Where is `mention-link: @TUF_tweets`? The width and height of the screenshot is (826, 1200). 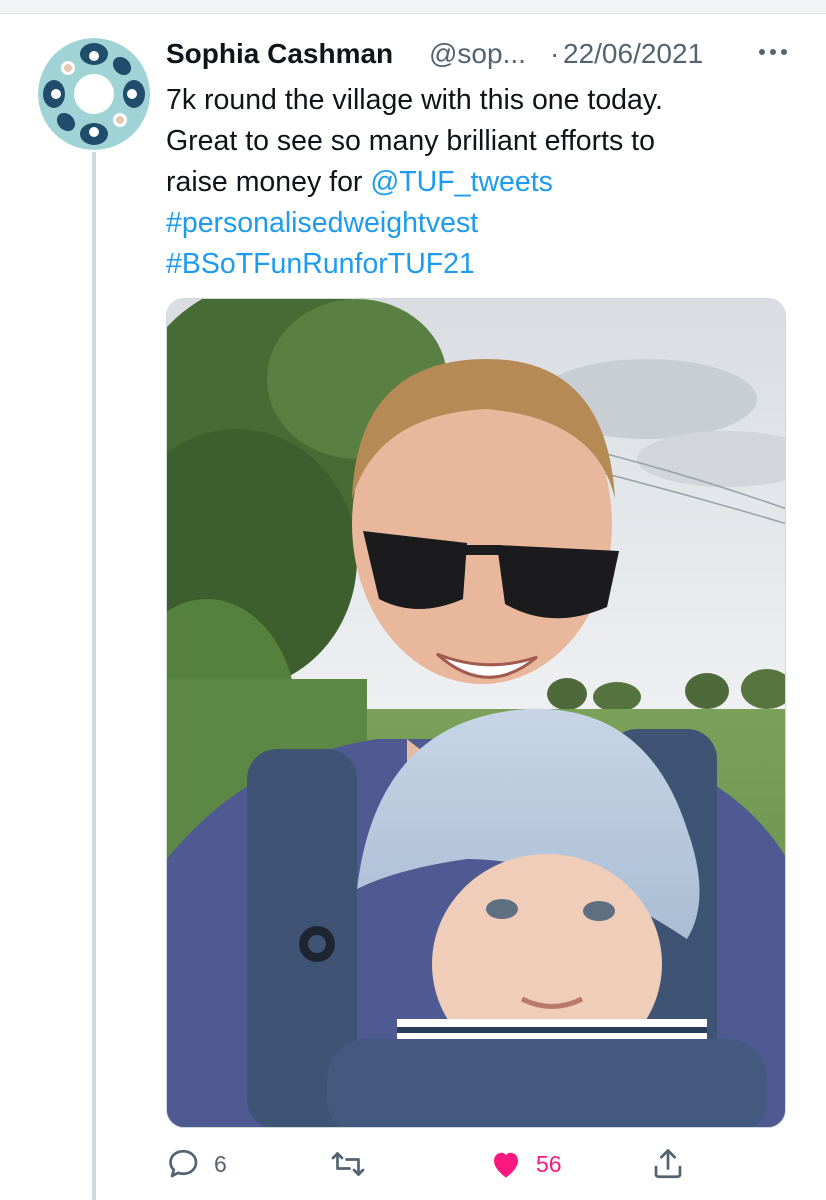
mention-link: @TUF_tweets is located at coordinates (461, 182).